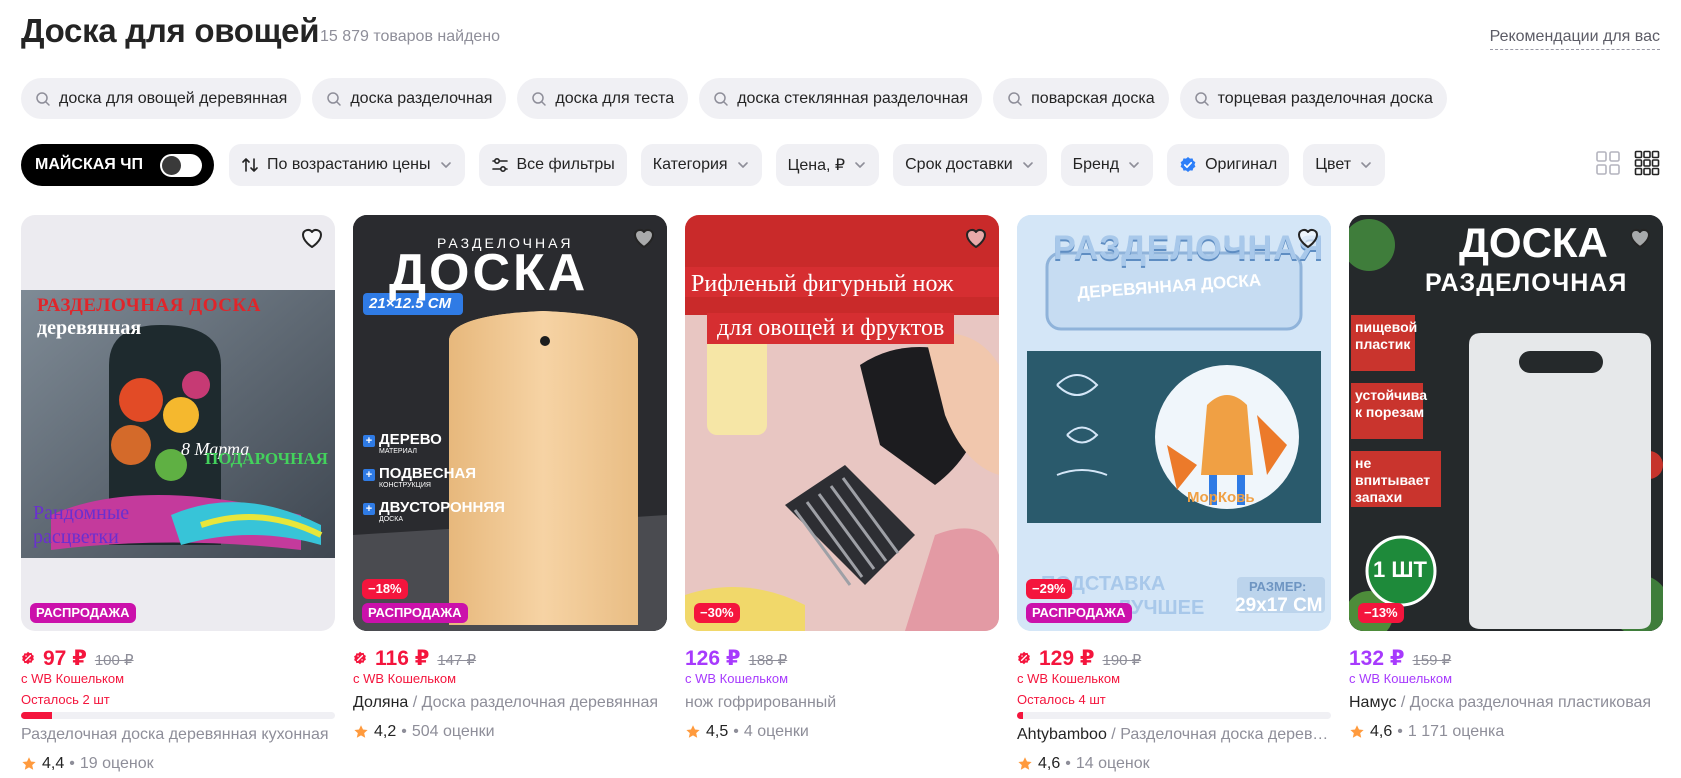 The image size is (1681, 778). What do you see at coordinates (1647, 163) in the screenshot?
I see `grid-small-icon` at bounding box center [1647, 163].